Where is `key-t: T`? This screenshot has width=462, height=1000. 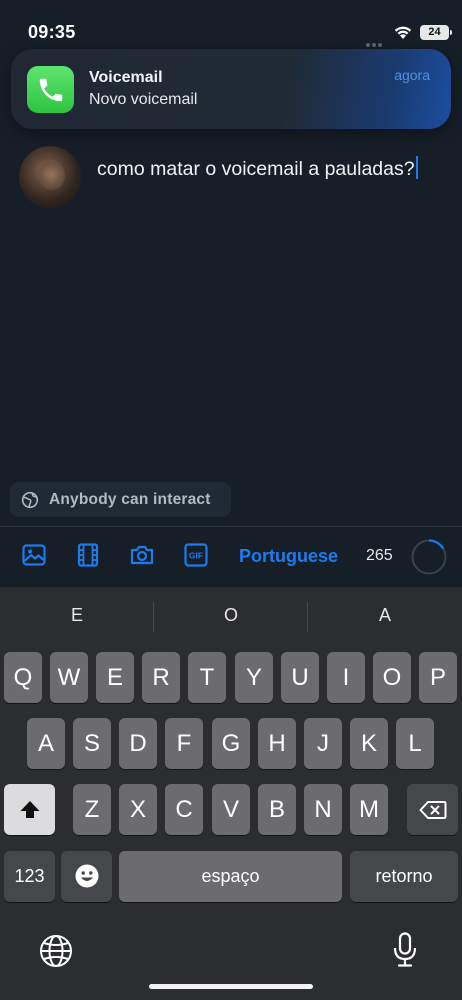
key-t: T is located at coordinates (207, 677).